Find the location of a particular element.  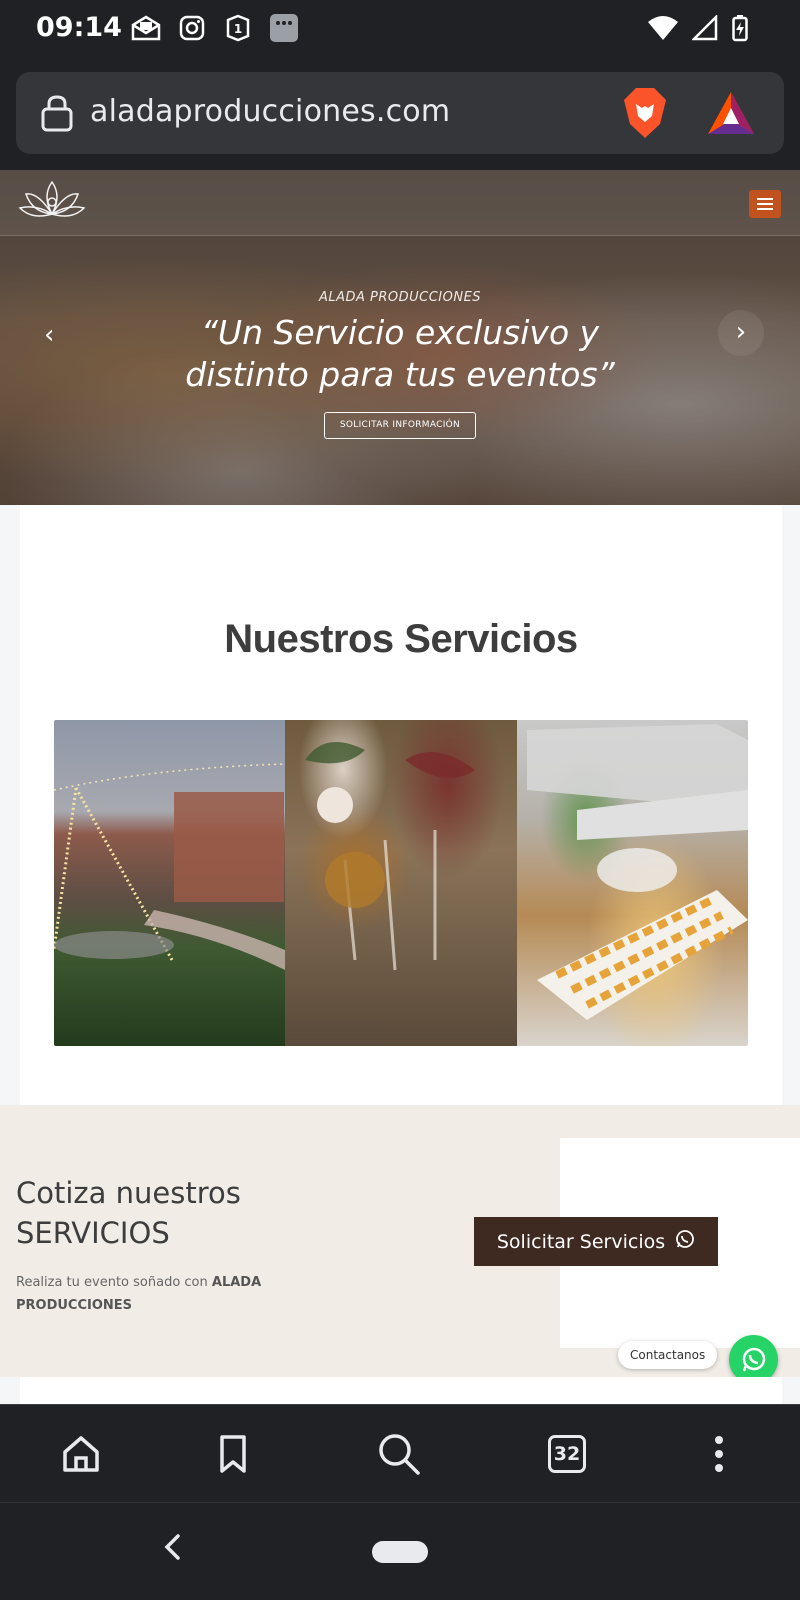

browser-bottom-bar: 32 is located at coordinates (400, 1453).